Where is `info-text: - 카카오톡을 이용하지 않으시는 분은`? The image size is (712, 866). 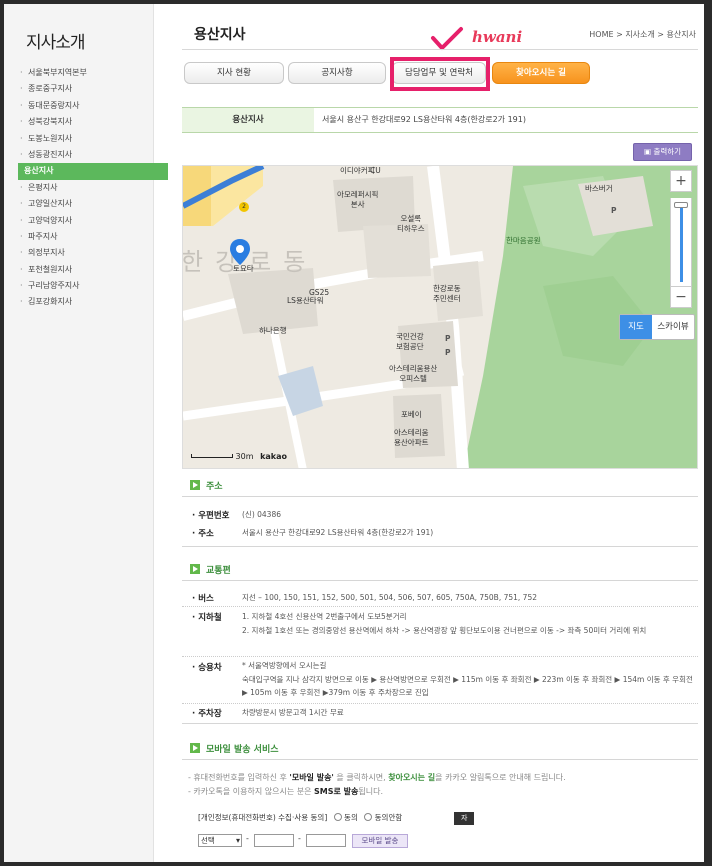
info-text: - 카카오톡을 이용하지 않으시는 분은 is located at coordinates (251, 791).